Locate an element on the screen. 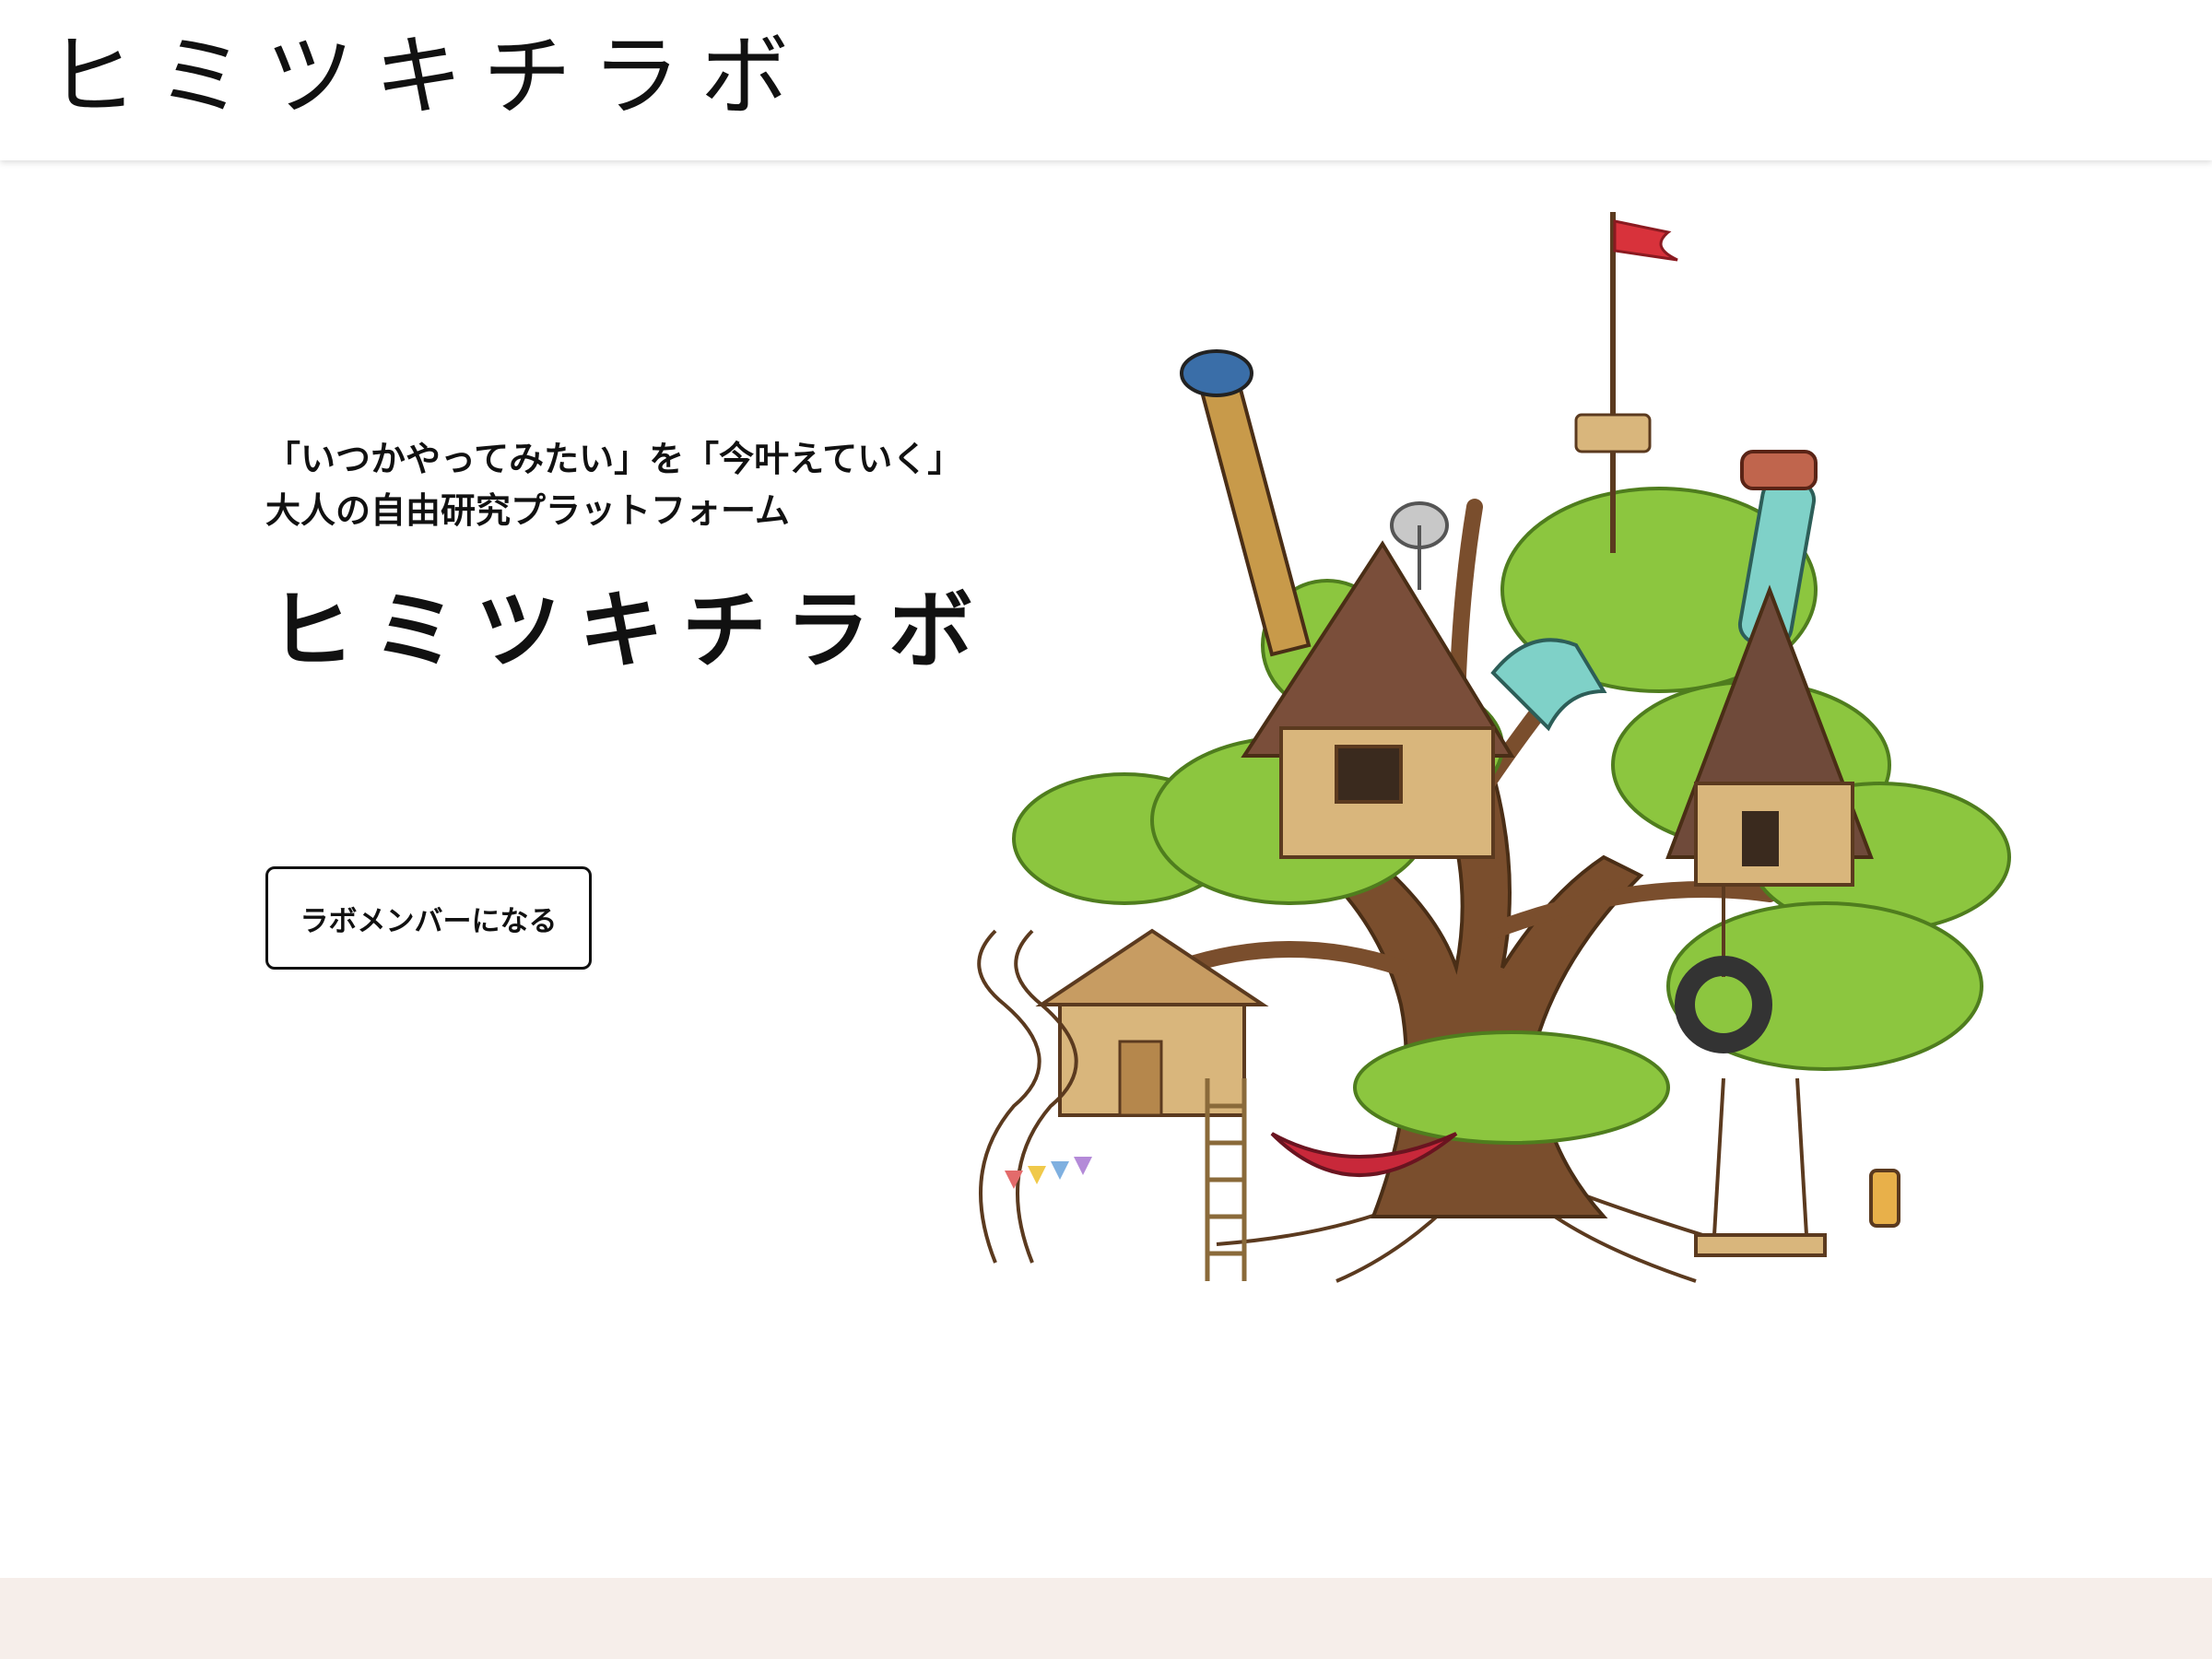  join-lab-button: ラボメンバーになる is located at coordinates (428, 918).